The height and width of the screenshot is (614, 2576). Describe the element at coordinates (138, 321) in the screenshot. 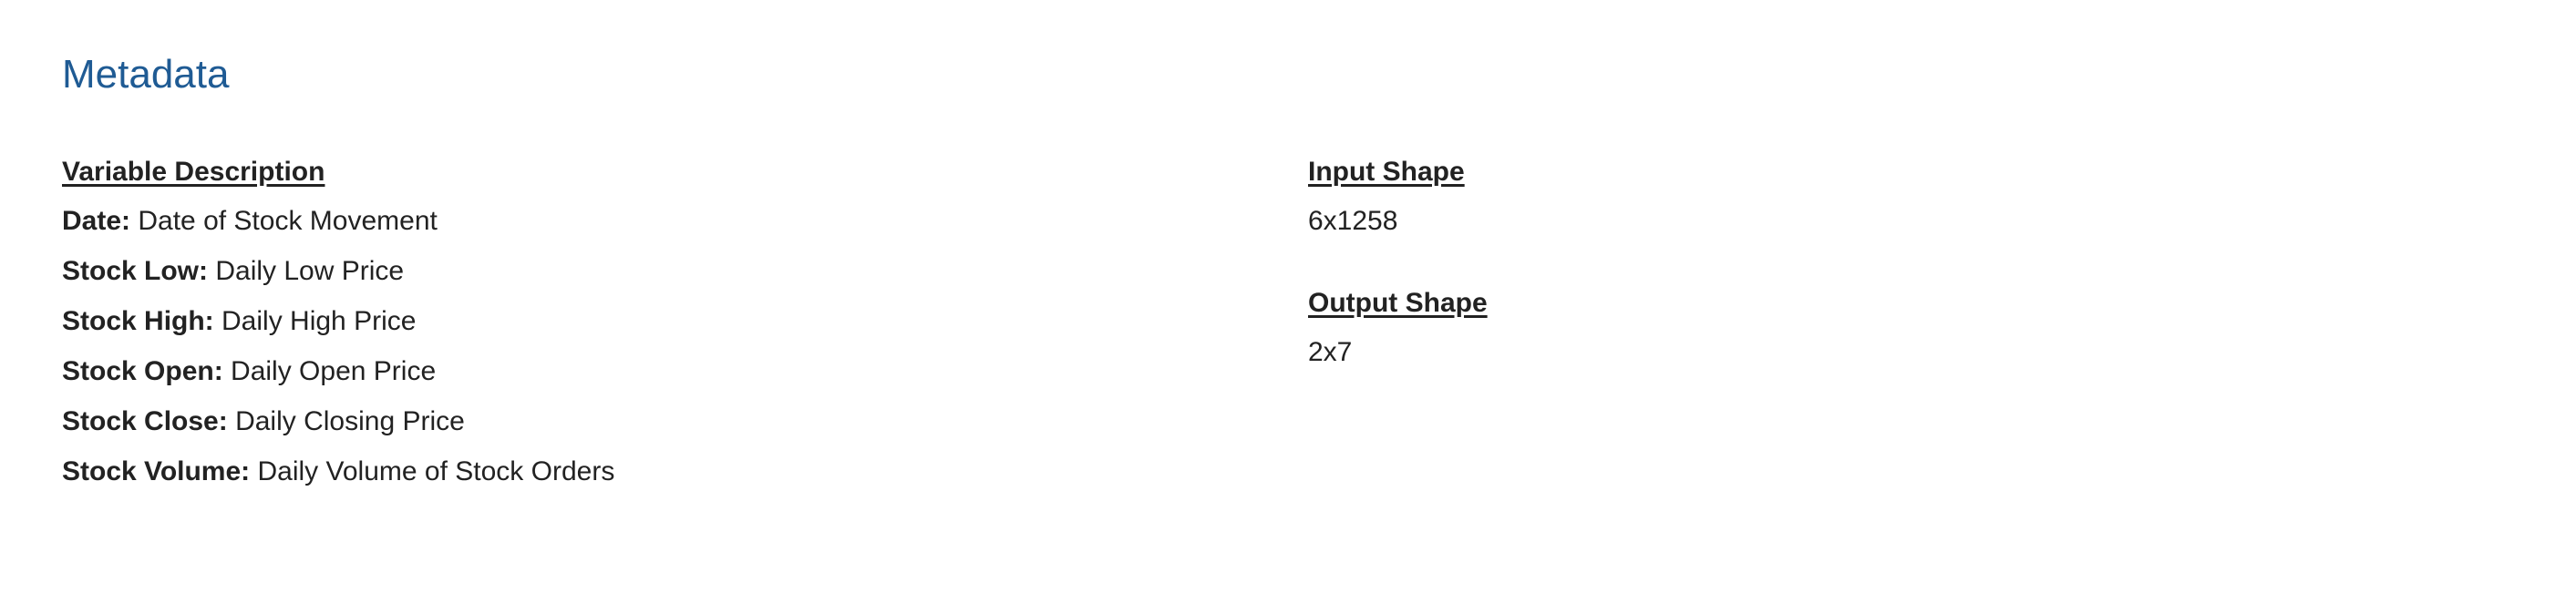

I see `variable-name: Stock High:` at that location.